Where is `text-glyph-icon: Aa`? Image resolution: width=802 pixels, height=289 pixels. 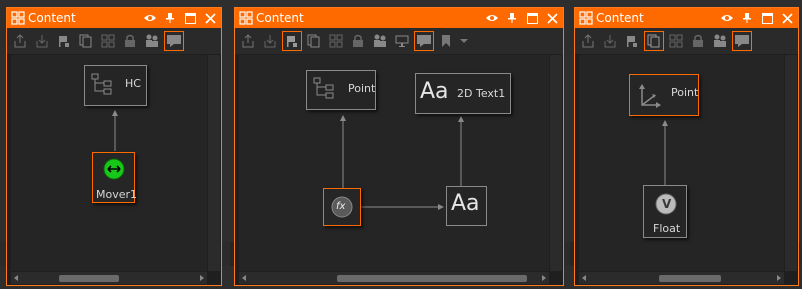 text-glyph-icon: Aa is located at coordinates (434, 91).